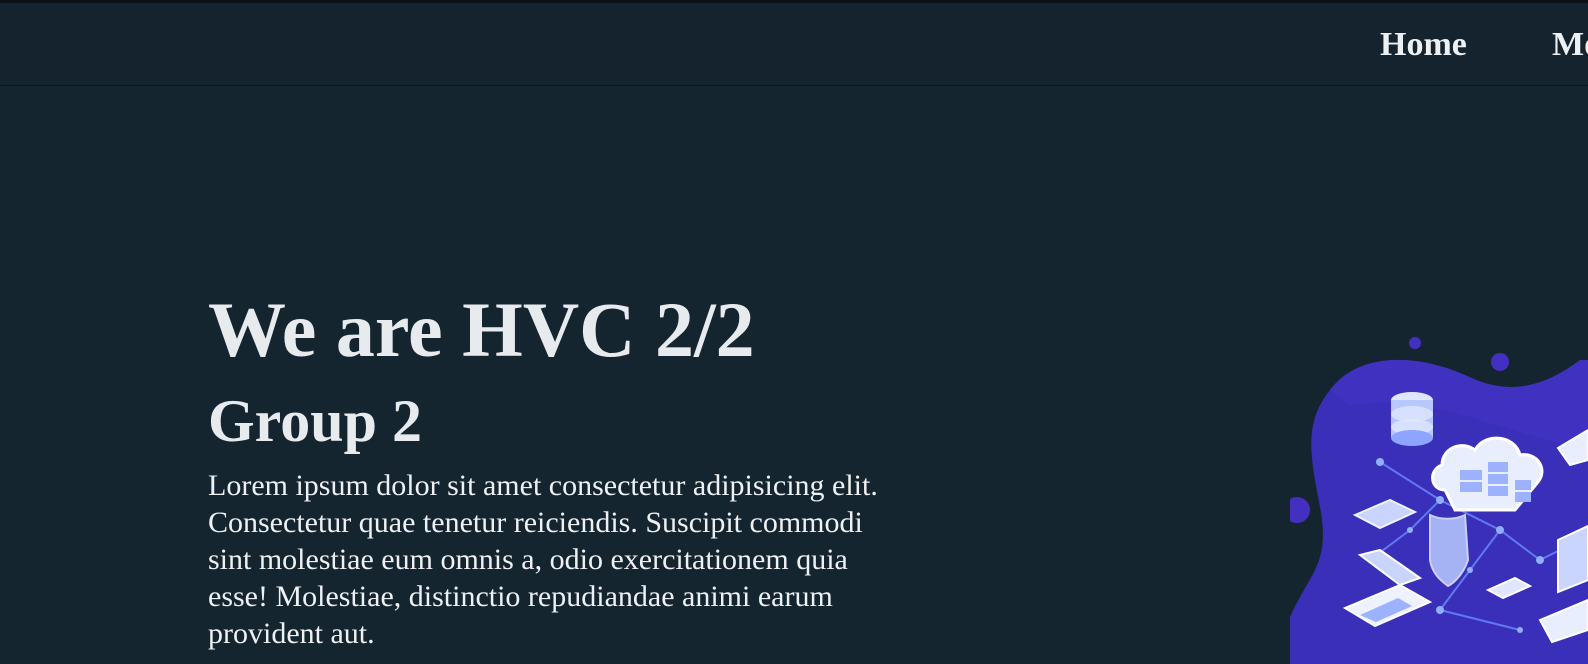 Image resolution: width=1588 pixels, height=664 pixels. I want to click on nav-link-more: Mo, so click(1570, 45).